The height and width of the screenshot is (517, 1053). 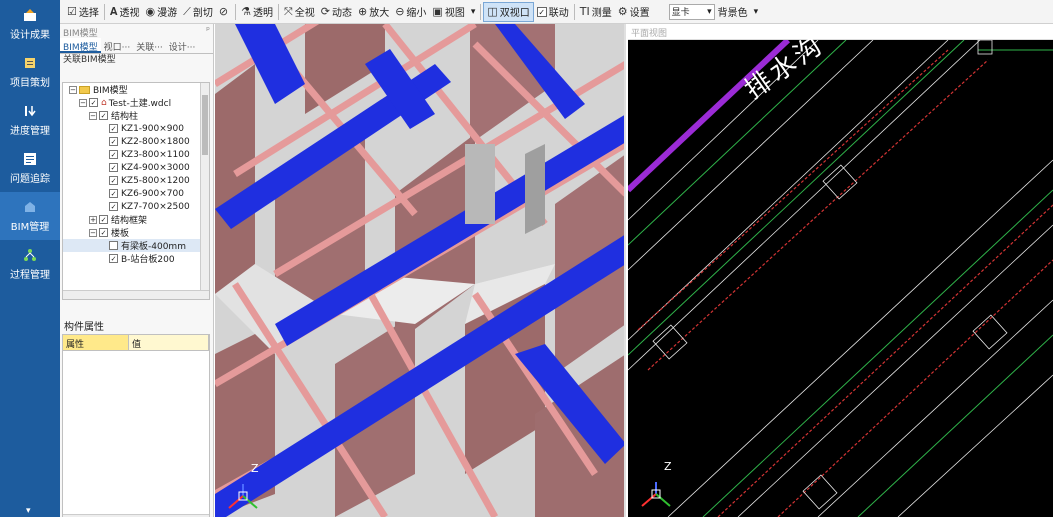 What do you see at coordinates (136, 294) in the screenshot?
I see `tree-horizontal-scrollbar` at bounding box center [136, 294].